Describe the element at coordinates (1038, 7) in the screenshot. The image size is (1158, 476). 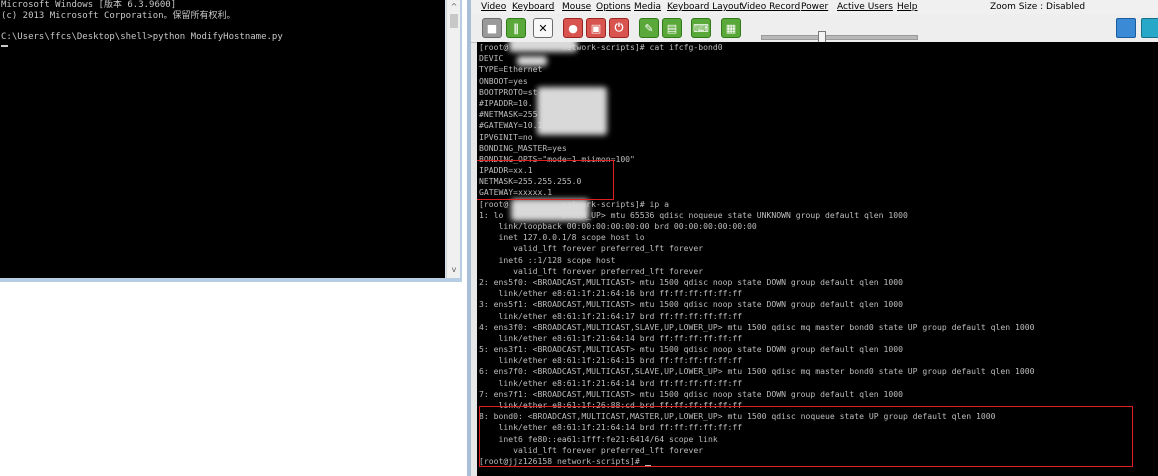
I see `zoom-size-status: Zoom Size : Disabled` at that location.